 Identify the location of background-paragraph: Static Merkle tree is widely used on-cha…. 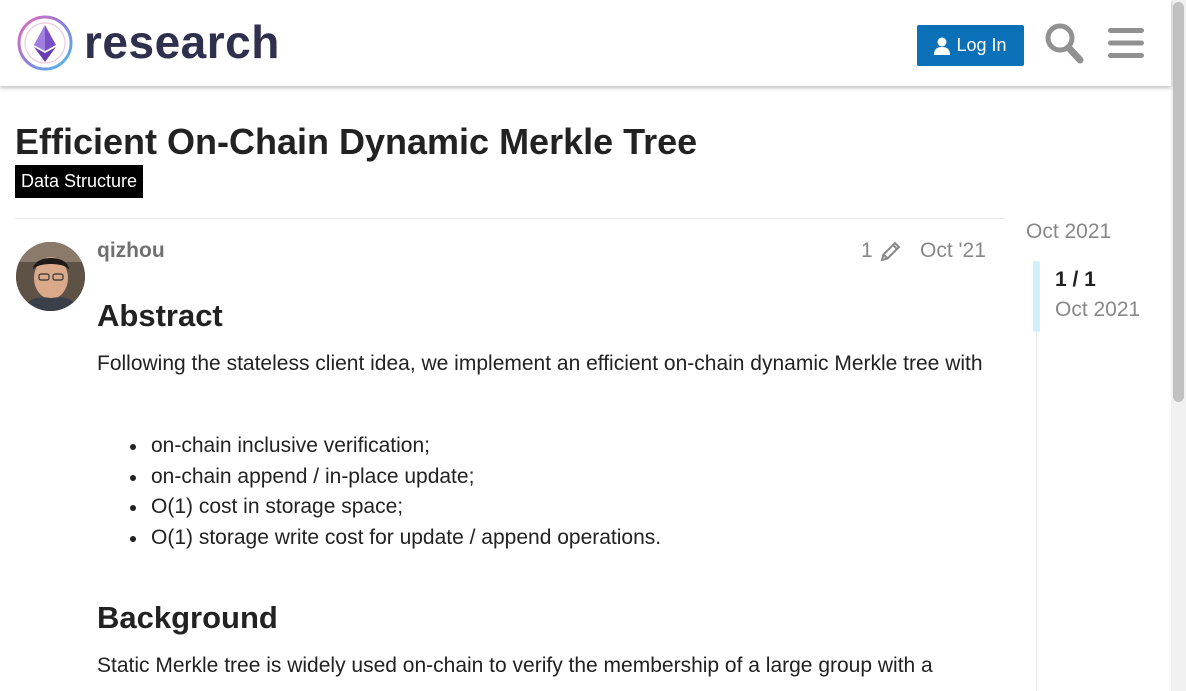
(515, 665).